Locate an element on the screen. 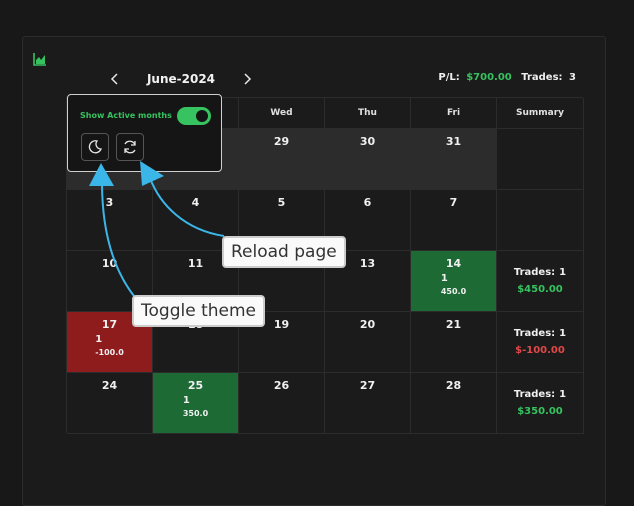 Image resolution: width=634 pixels, height=506 pixels. day-number: 21 is located at coordinates (453, 324).